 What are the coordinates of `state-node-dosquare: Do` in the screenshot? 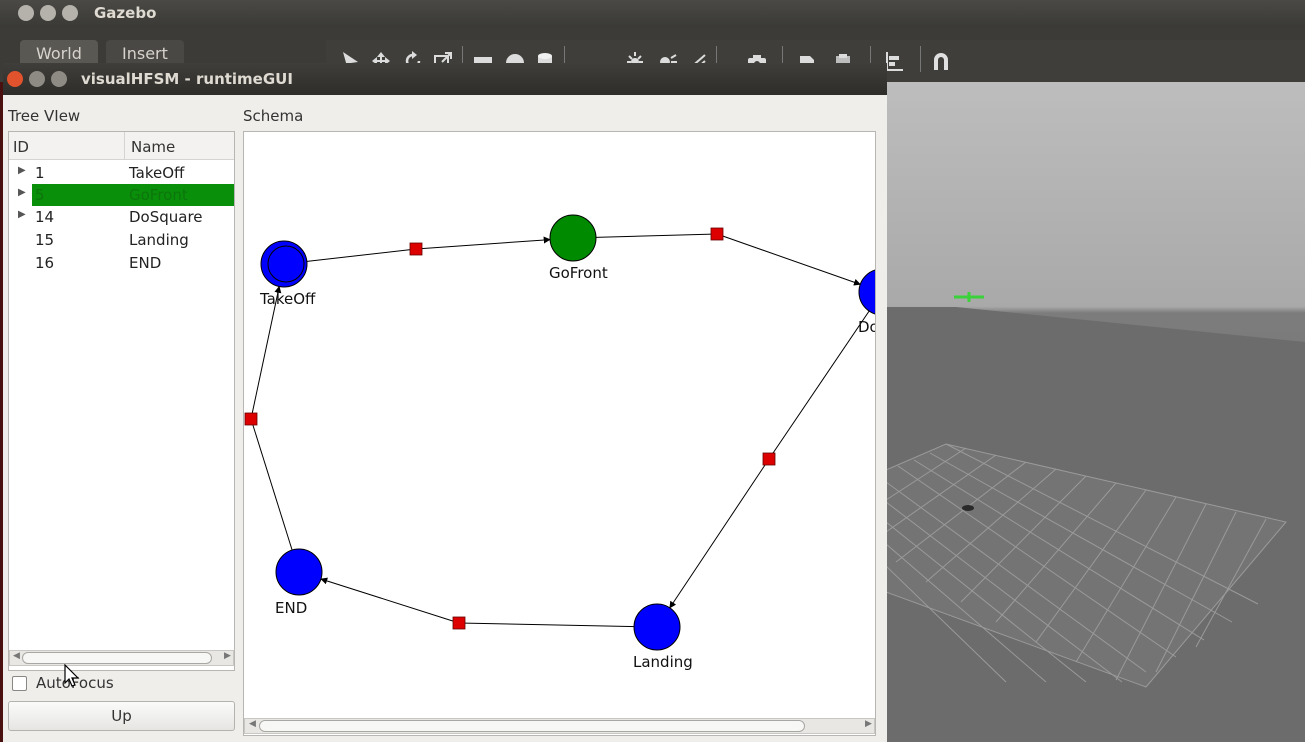 It's located at (867, 302).